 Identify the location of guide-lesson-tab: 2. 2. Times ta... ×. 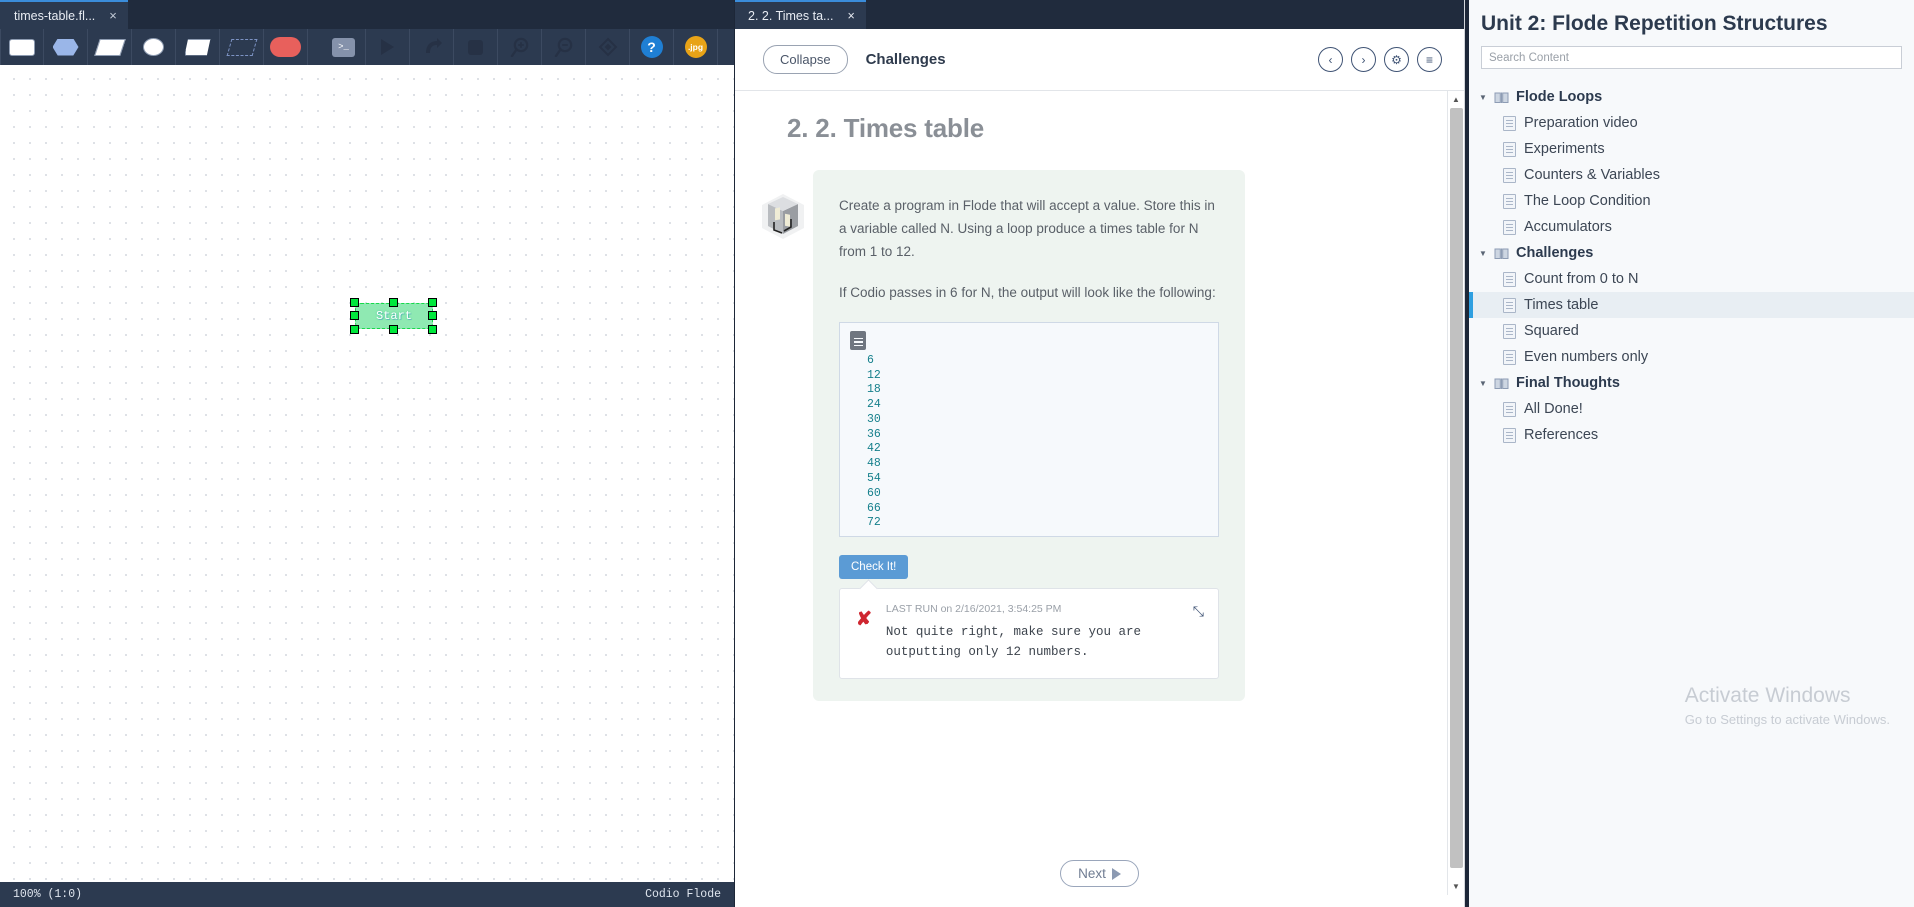
(800, 14).